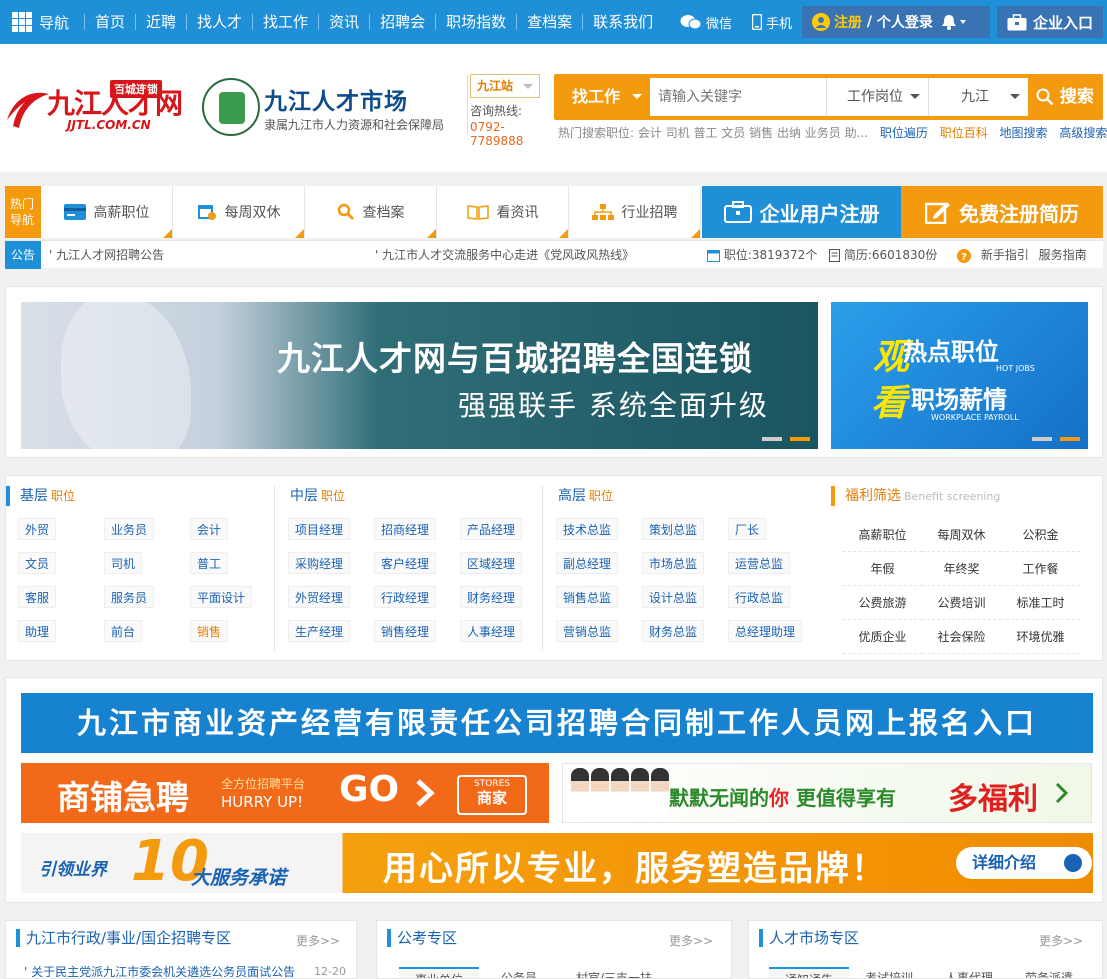  What do you see at coordinates (961, 535) in the screenshot?
I see `welfare-tag: 每周双休` at bounding box center [961, 535].